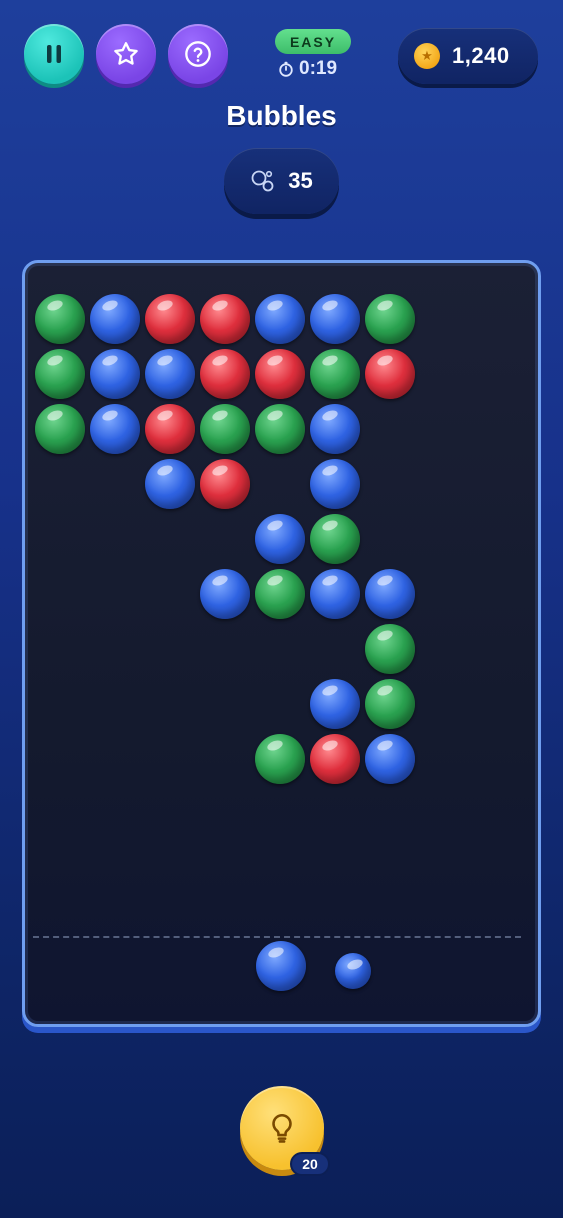  I want to click on coin-icon: ★, so click(427, 56).